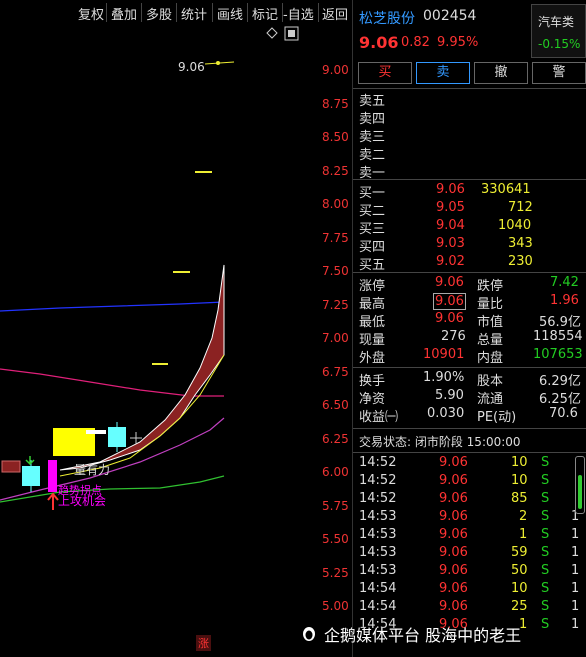  Describe the element at coordinates (520, 261) in the screenshot. I see `buy-volume: 230` at that location.